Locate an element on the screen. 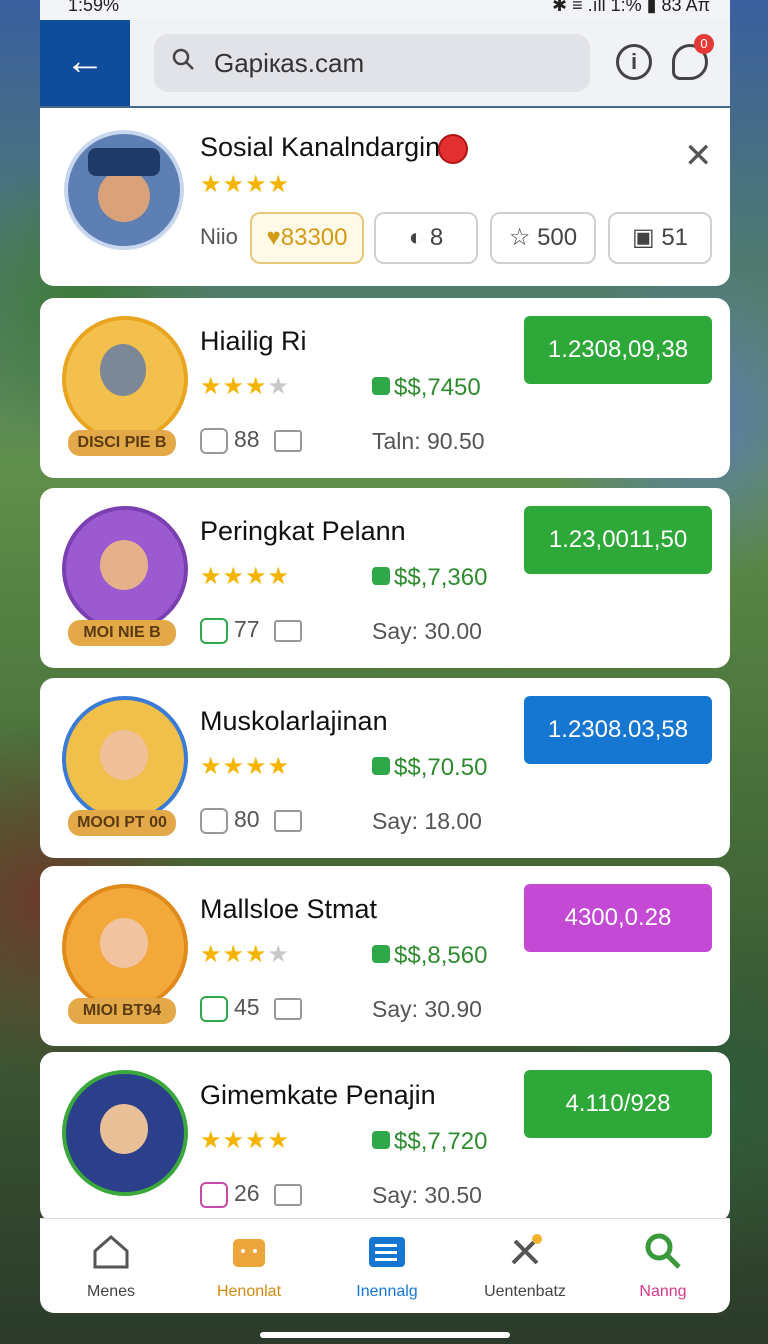  back-arrow-icon: ← is located at coordinates (85, 61).